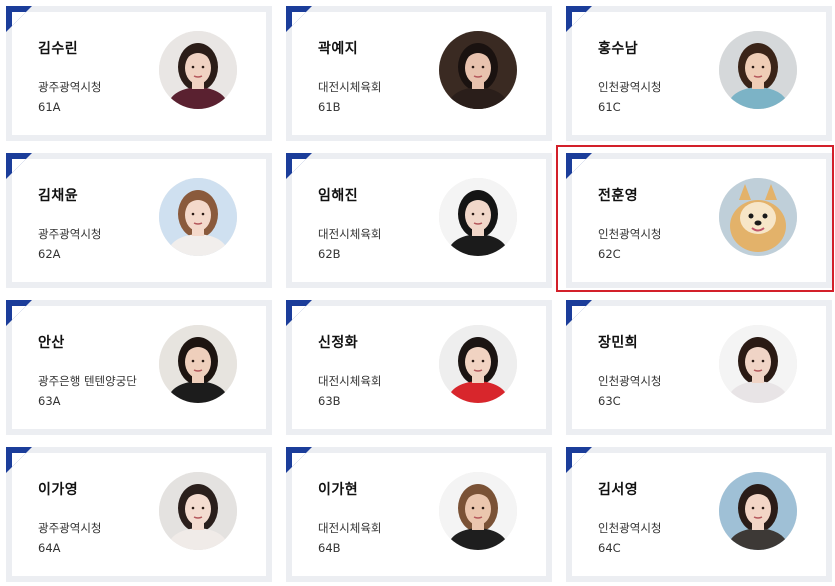 This screenshot has height=586, width=835. I want to click on athlete-number: 64A, so click(49, 548).